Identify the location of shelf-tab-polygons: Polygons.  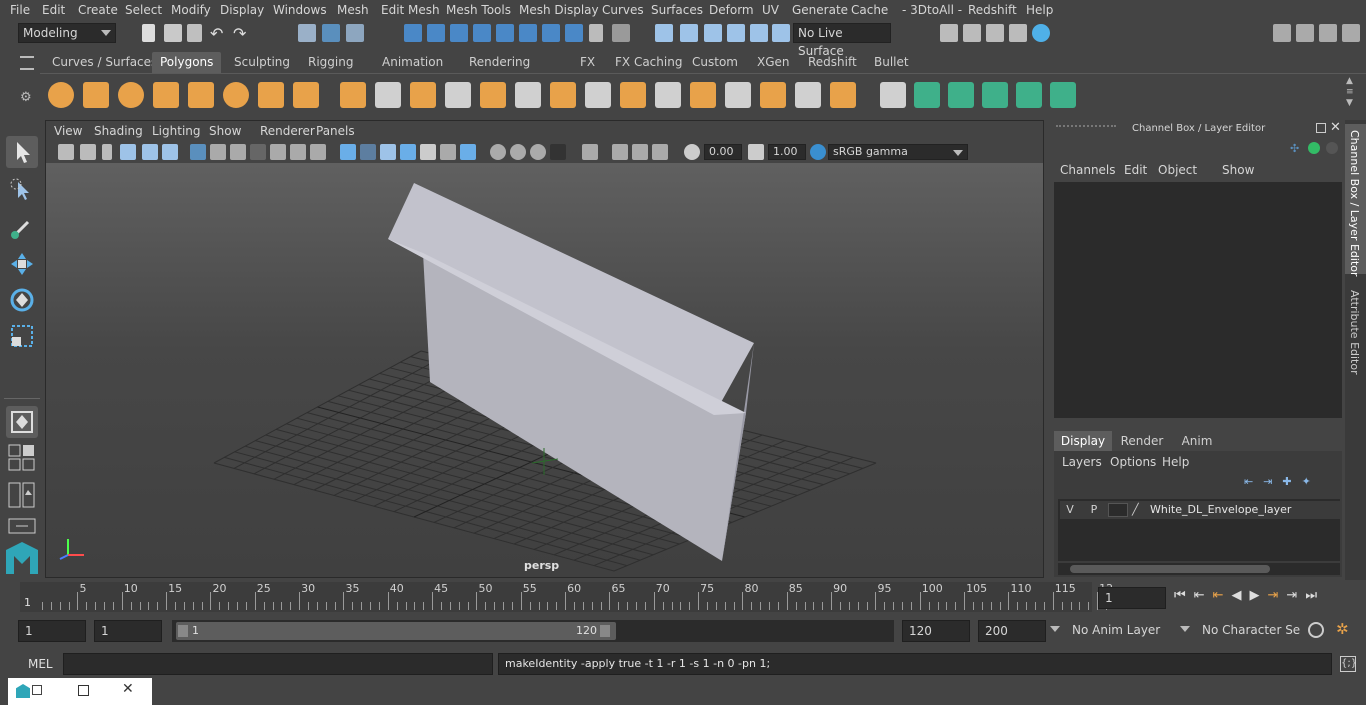
(187, 62).